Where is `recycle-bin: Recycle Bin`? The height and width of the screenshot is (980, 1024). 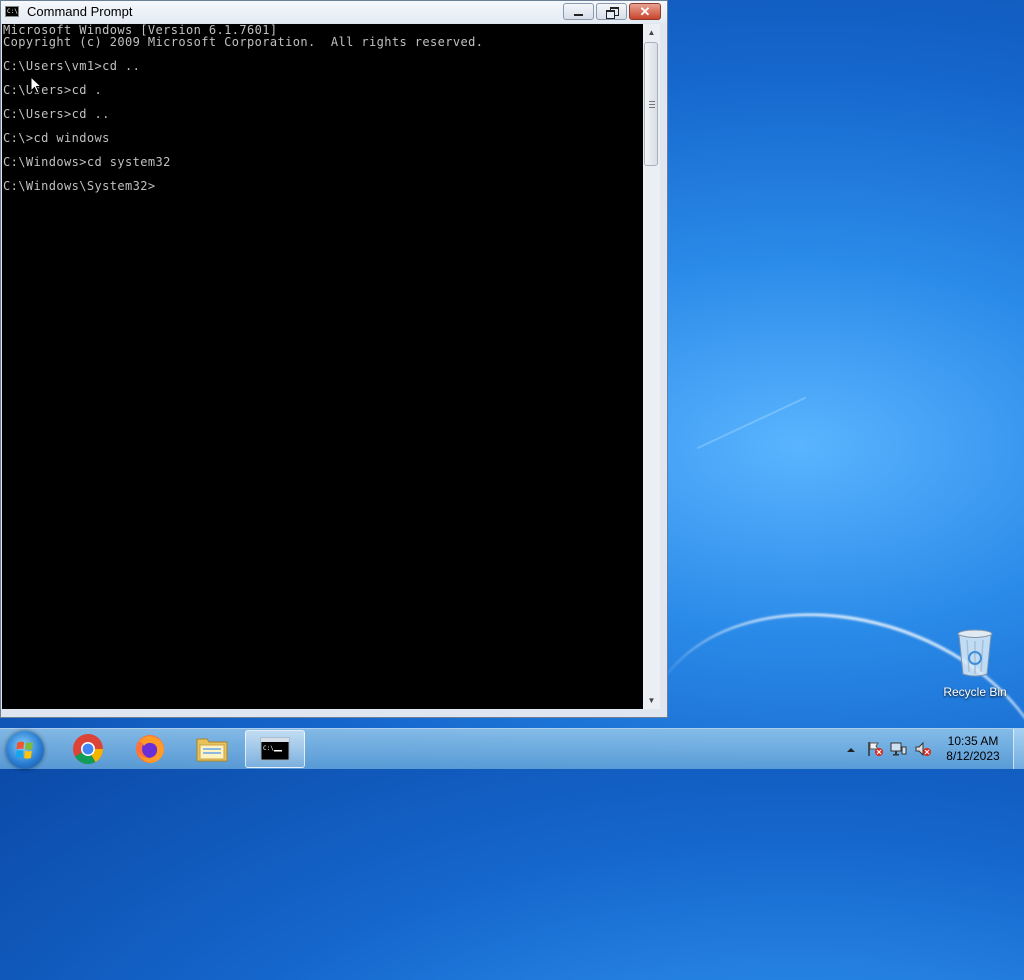
recycle-bin: Recycle Bin is located at coordinates (975, 663).